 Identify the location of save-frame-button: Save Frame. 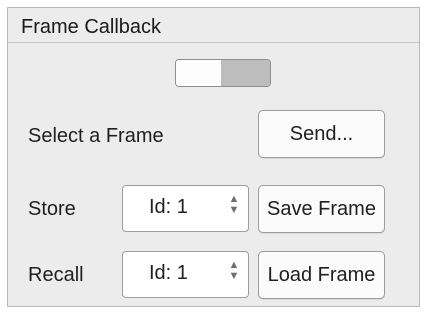
(321, 209).